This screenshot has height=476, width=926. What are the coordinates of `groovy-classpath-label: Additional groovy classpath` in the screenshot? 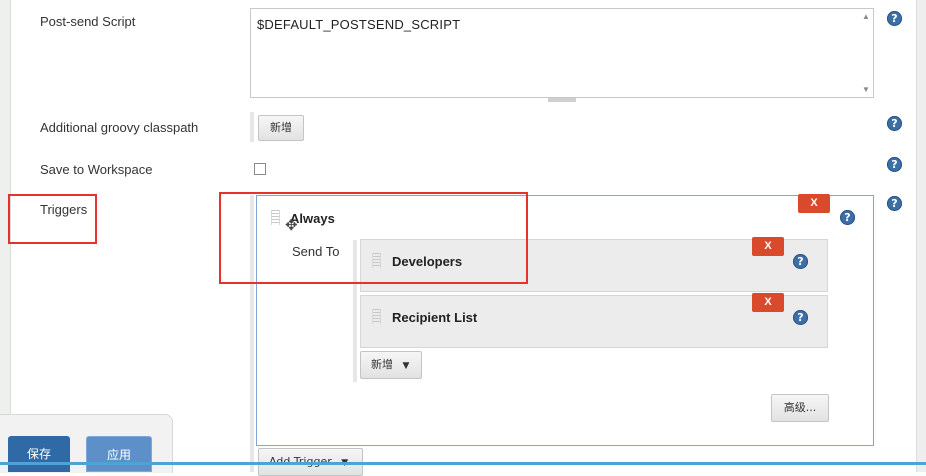 It's located at (119, 127).